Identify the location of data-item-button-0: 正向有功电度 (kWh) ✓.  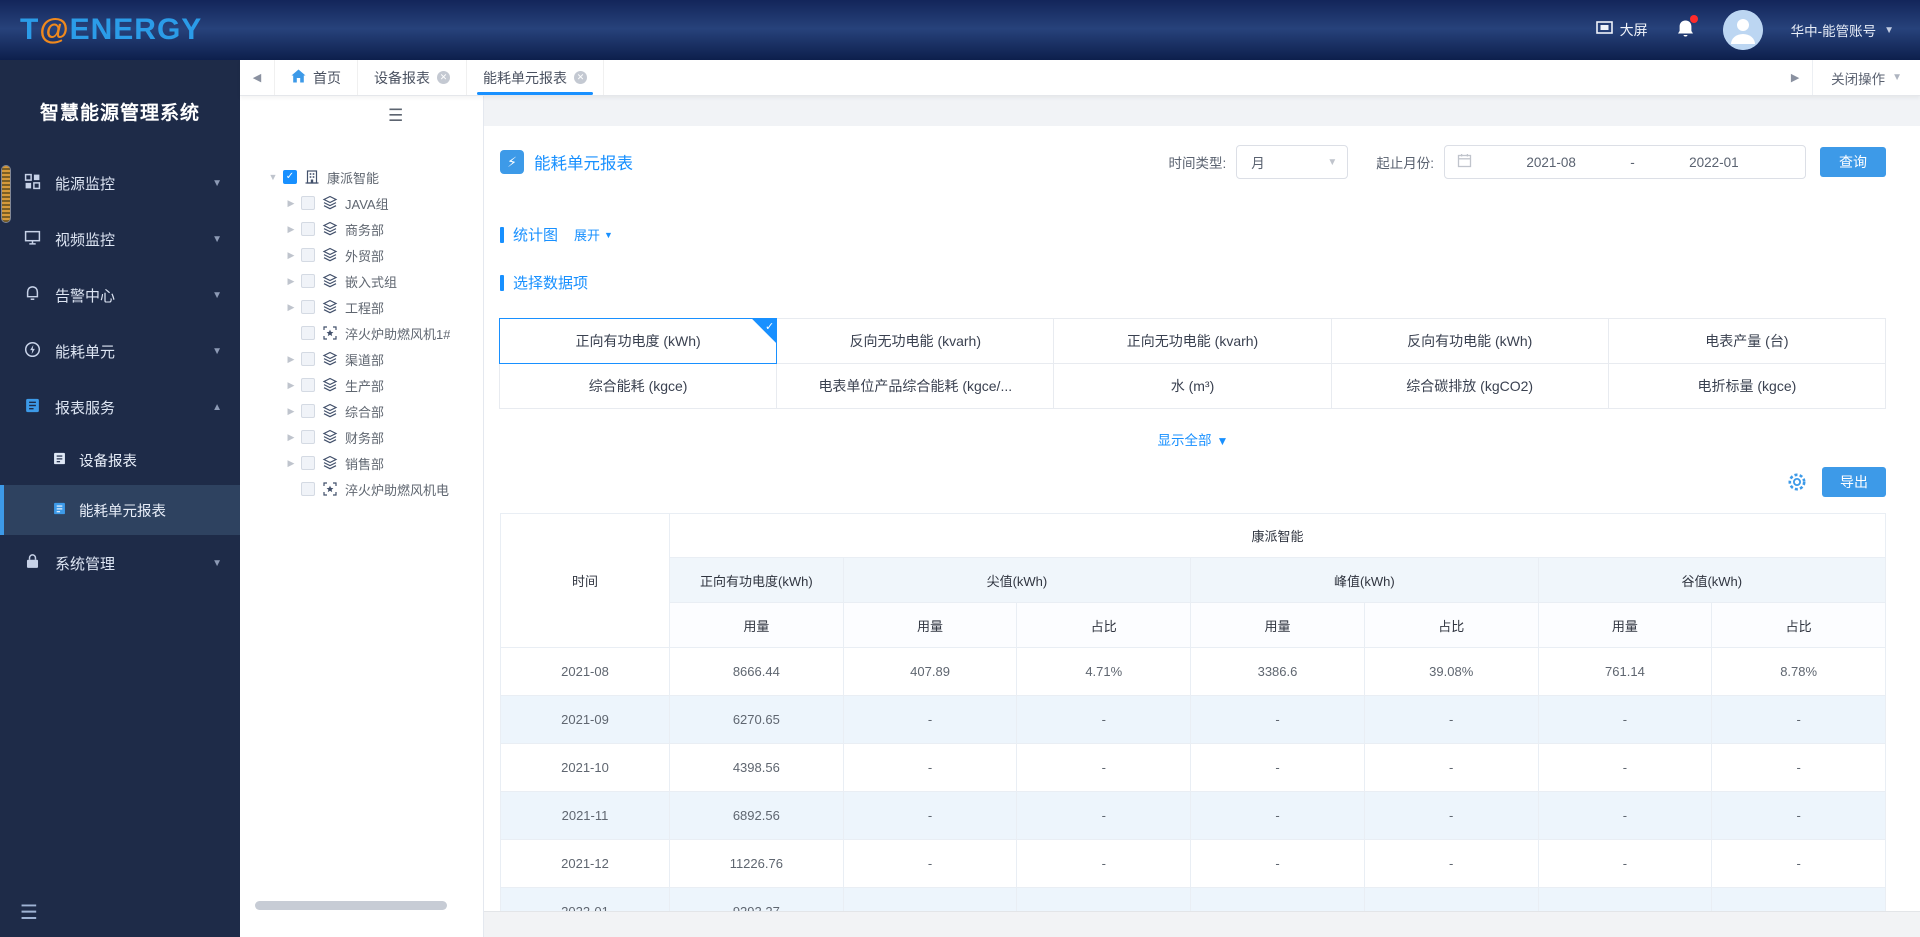
(638, 341).